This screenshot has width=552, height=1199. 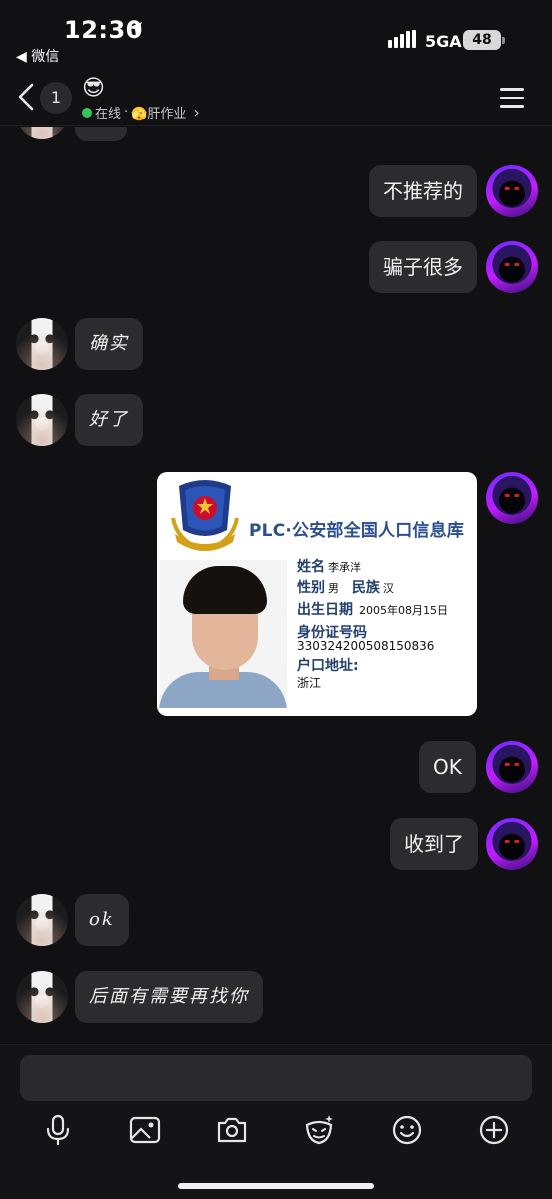 What do you see at coordinates (101, 134) in the screenshot?
I see `message-bubble-partial` at bounding box center [101, 134].